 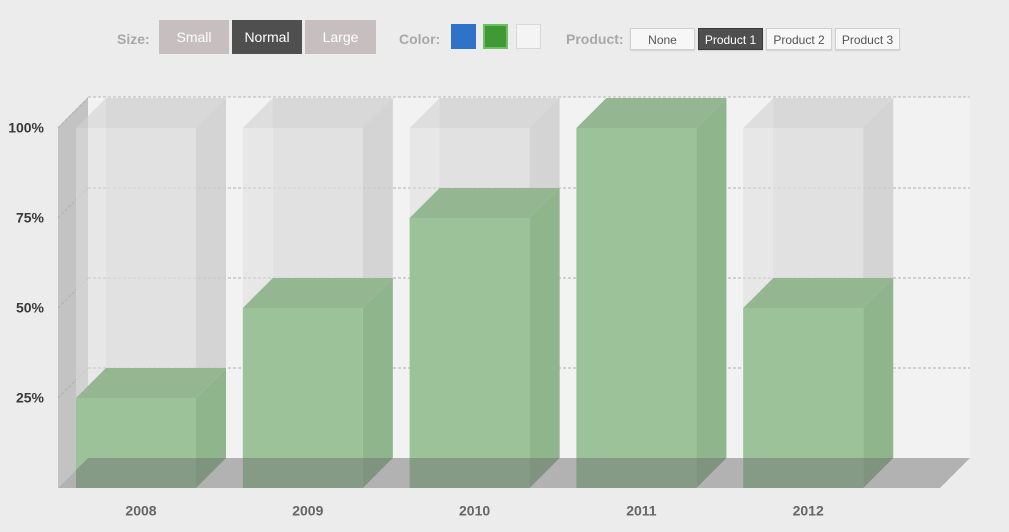 What do you see at coordinates (30, 308) in the screenshot?
I see `y-tick-label: 50%` at bounding box center [30, 308].